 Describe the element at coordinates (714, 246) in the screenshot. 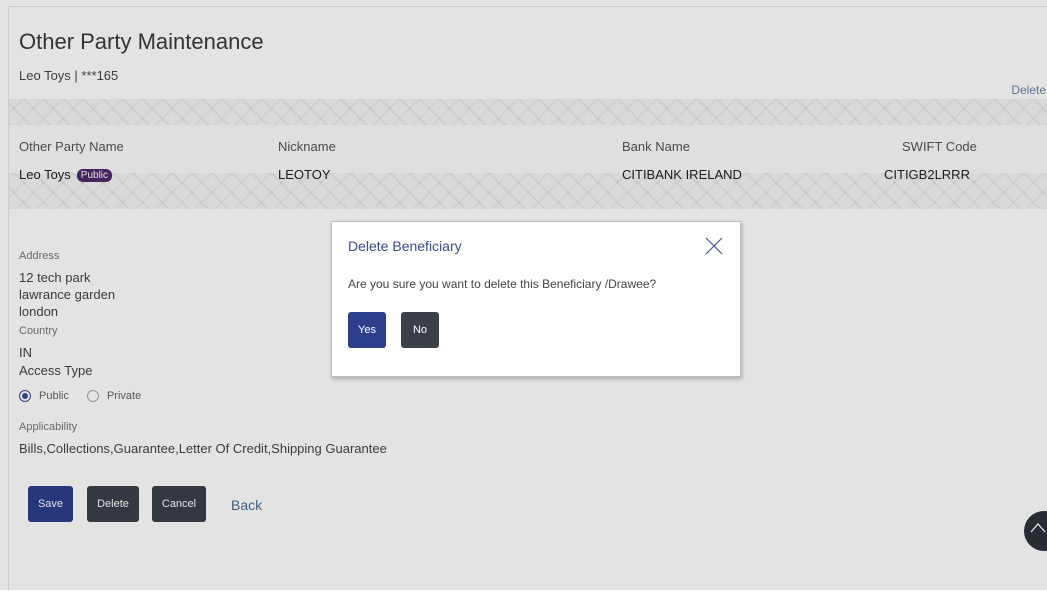

I see `close-icon` at that location.